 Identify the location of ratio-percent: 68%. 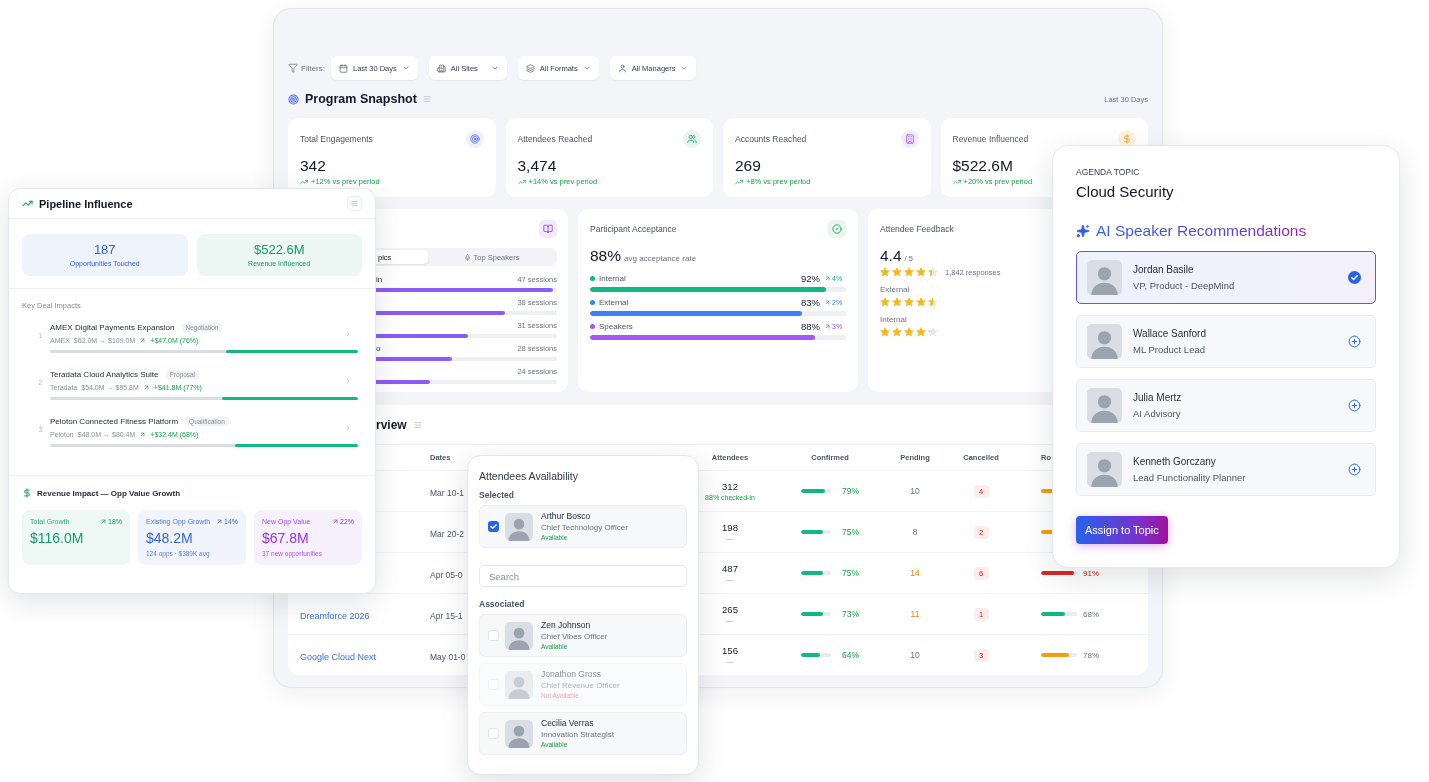
(1091, 614).